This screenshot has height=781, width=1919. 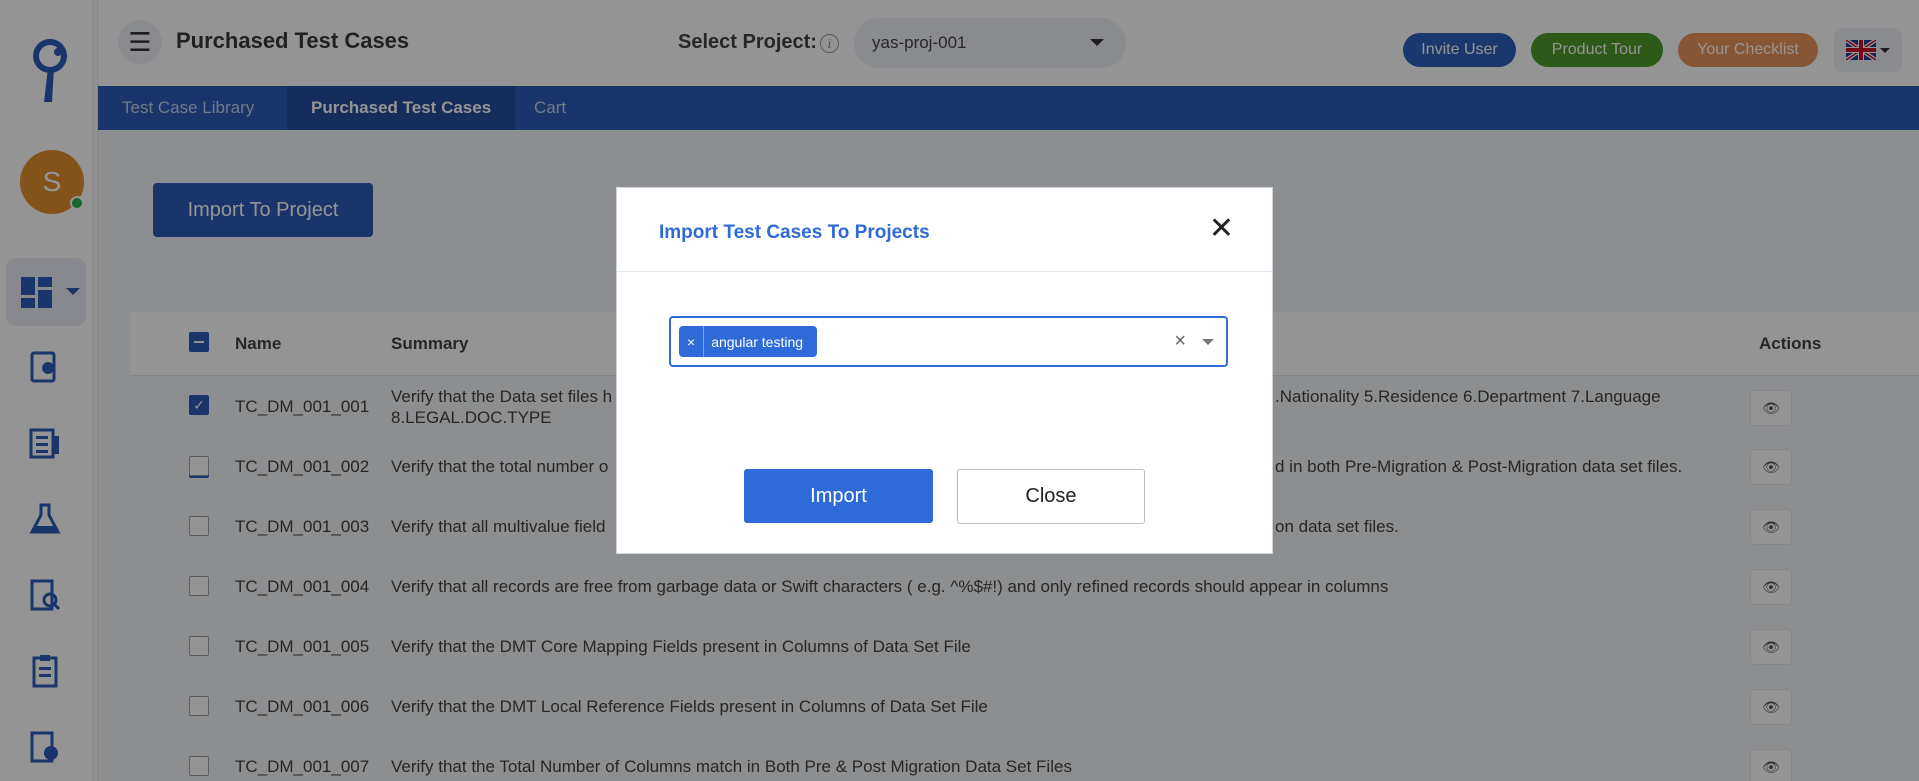 I want to click on selected-project-chip: × angular testing, so click(x=748, y=341).